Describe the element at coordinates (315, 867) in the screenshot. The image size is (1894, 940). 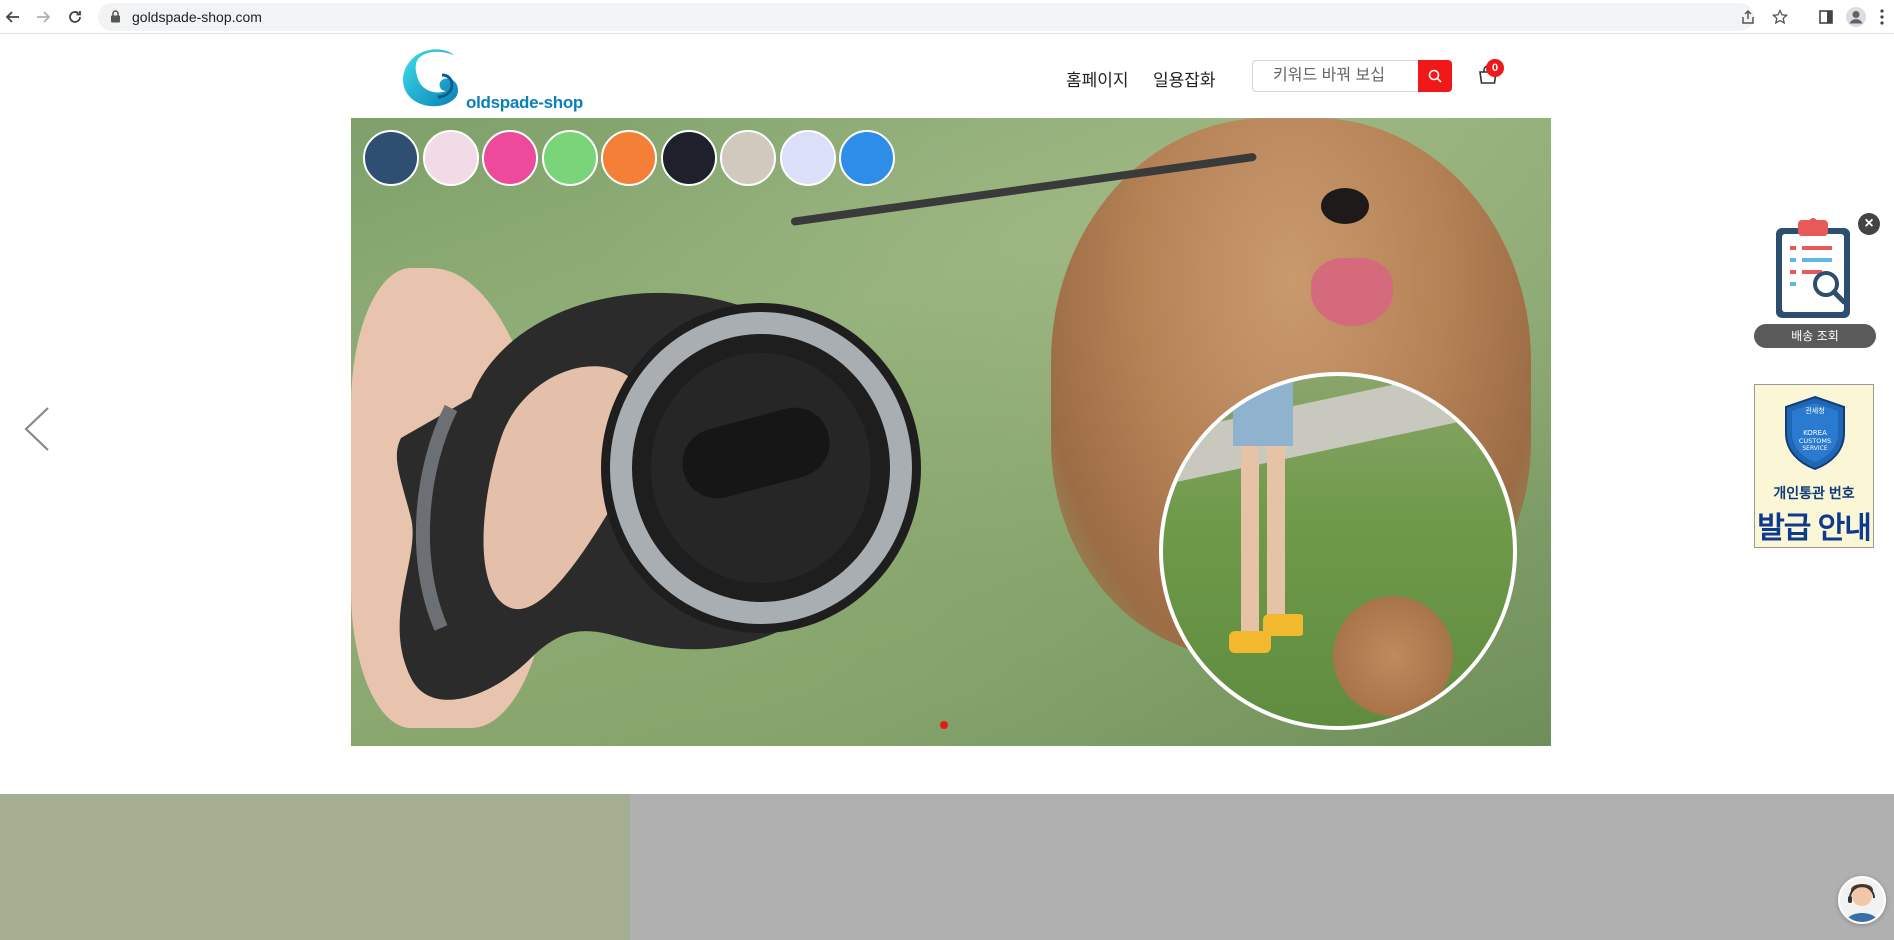
I see `lower-banner-left` at that location.